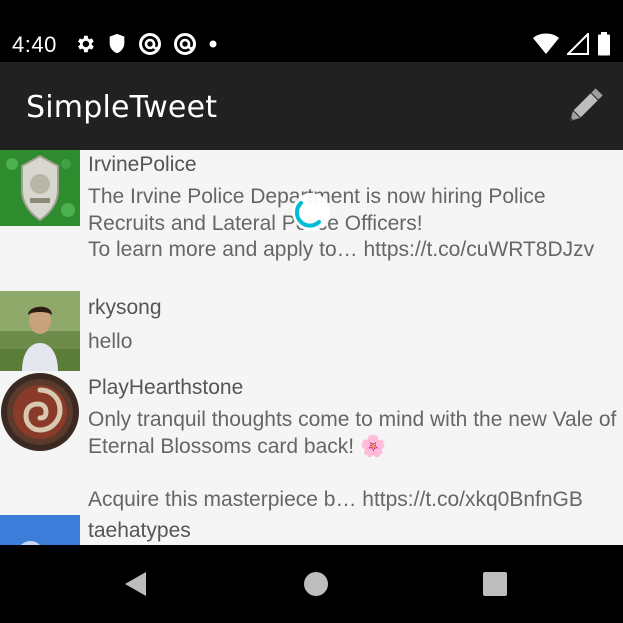 The image size is (623, 623). What do you see at coordinates (117, 43) in the screenshot?
I see `shield-icon` at bounding box center [117, 43].